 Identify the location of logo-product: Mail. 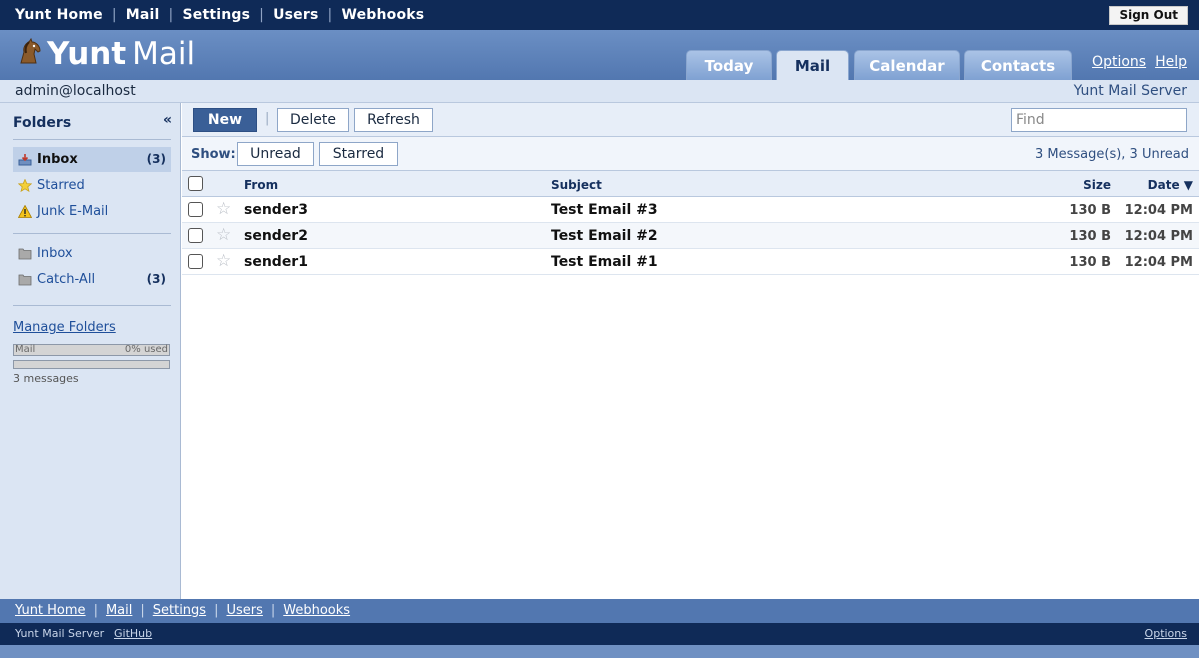
(164, 54).